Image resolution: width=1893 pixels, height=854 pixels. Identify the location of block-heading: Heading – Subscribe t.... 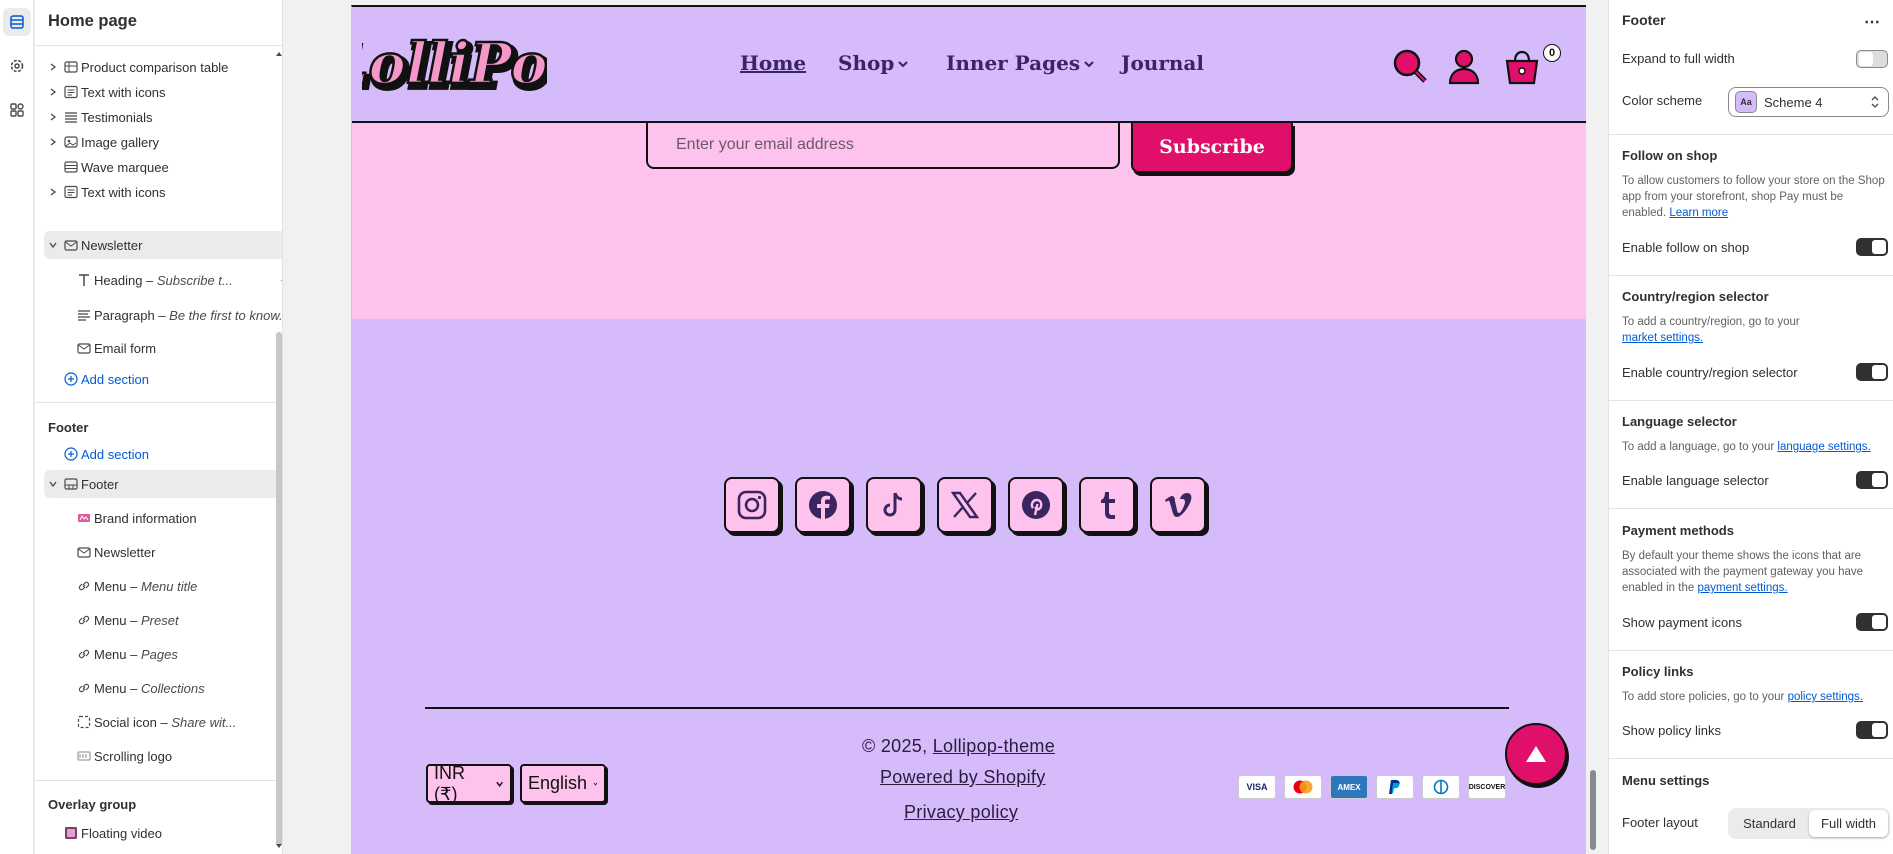
(163, 280).